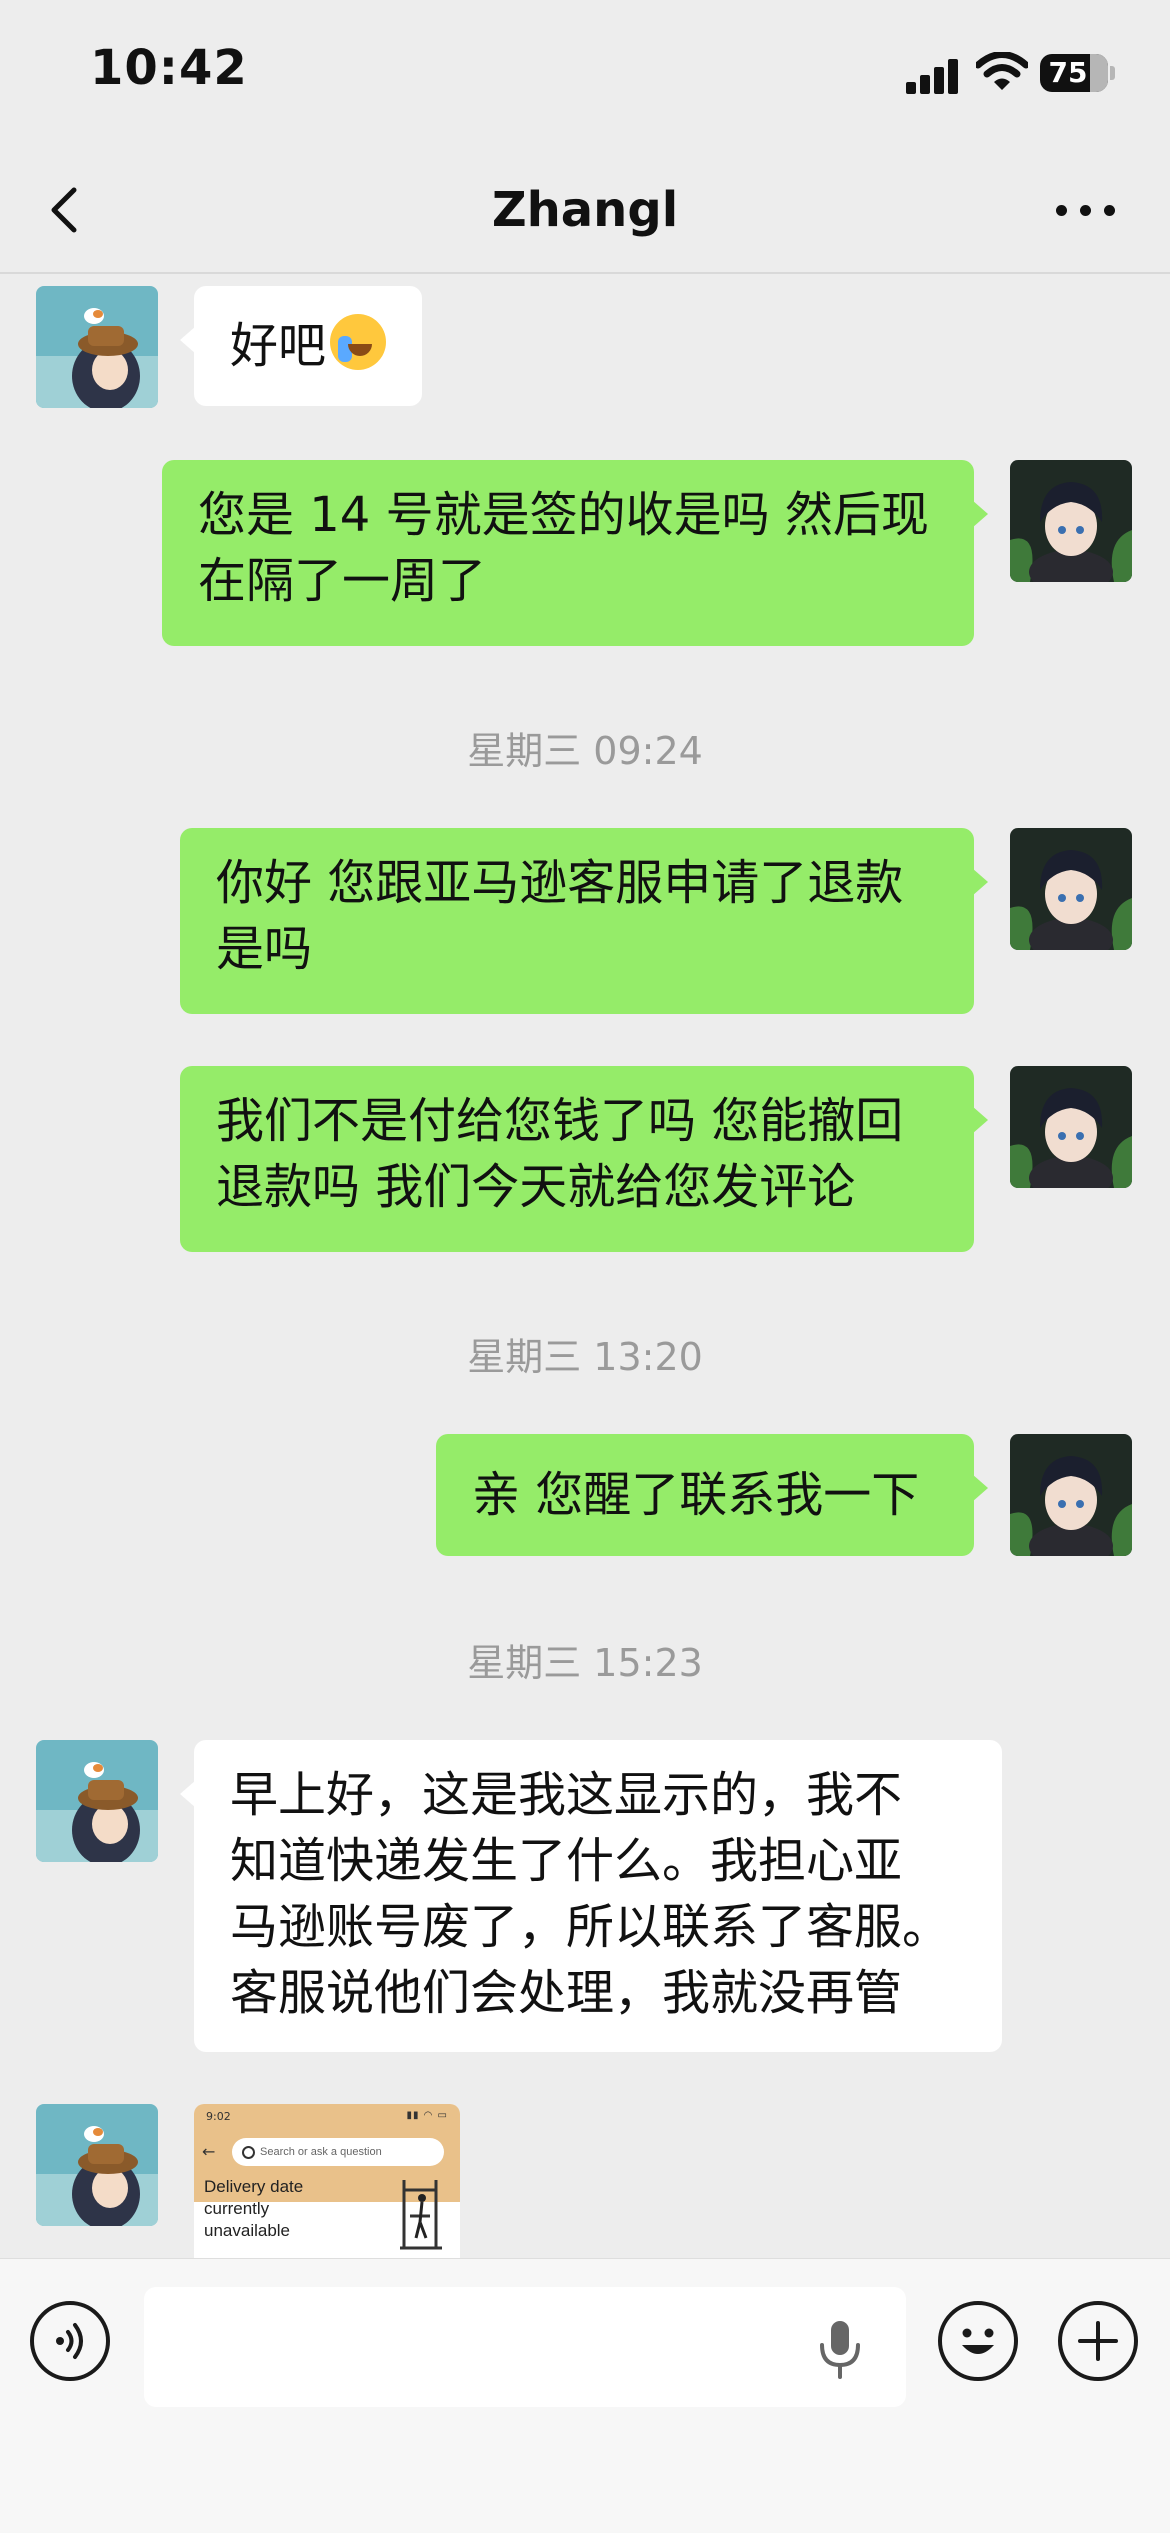 The width and height of the screenshot is (1170, 2533). Describe the element at coordinates (278, 346) in the screenshot. I see `message-text: 好吧` at that location.